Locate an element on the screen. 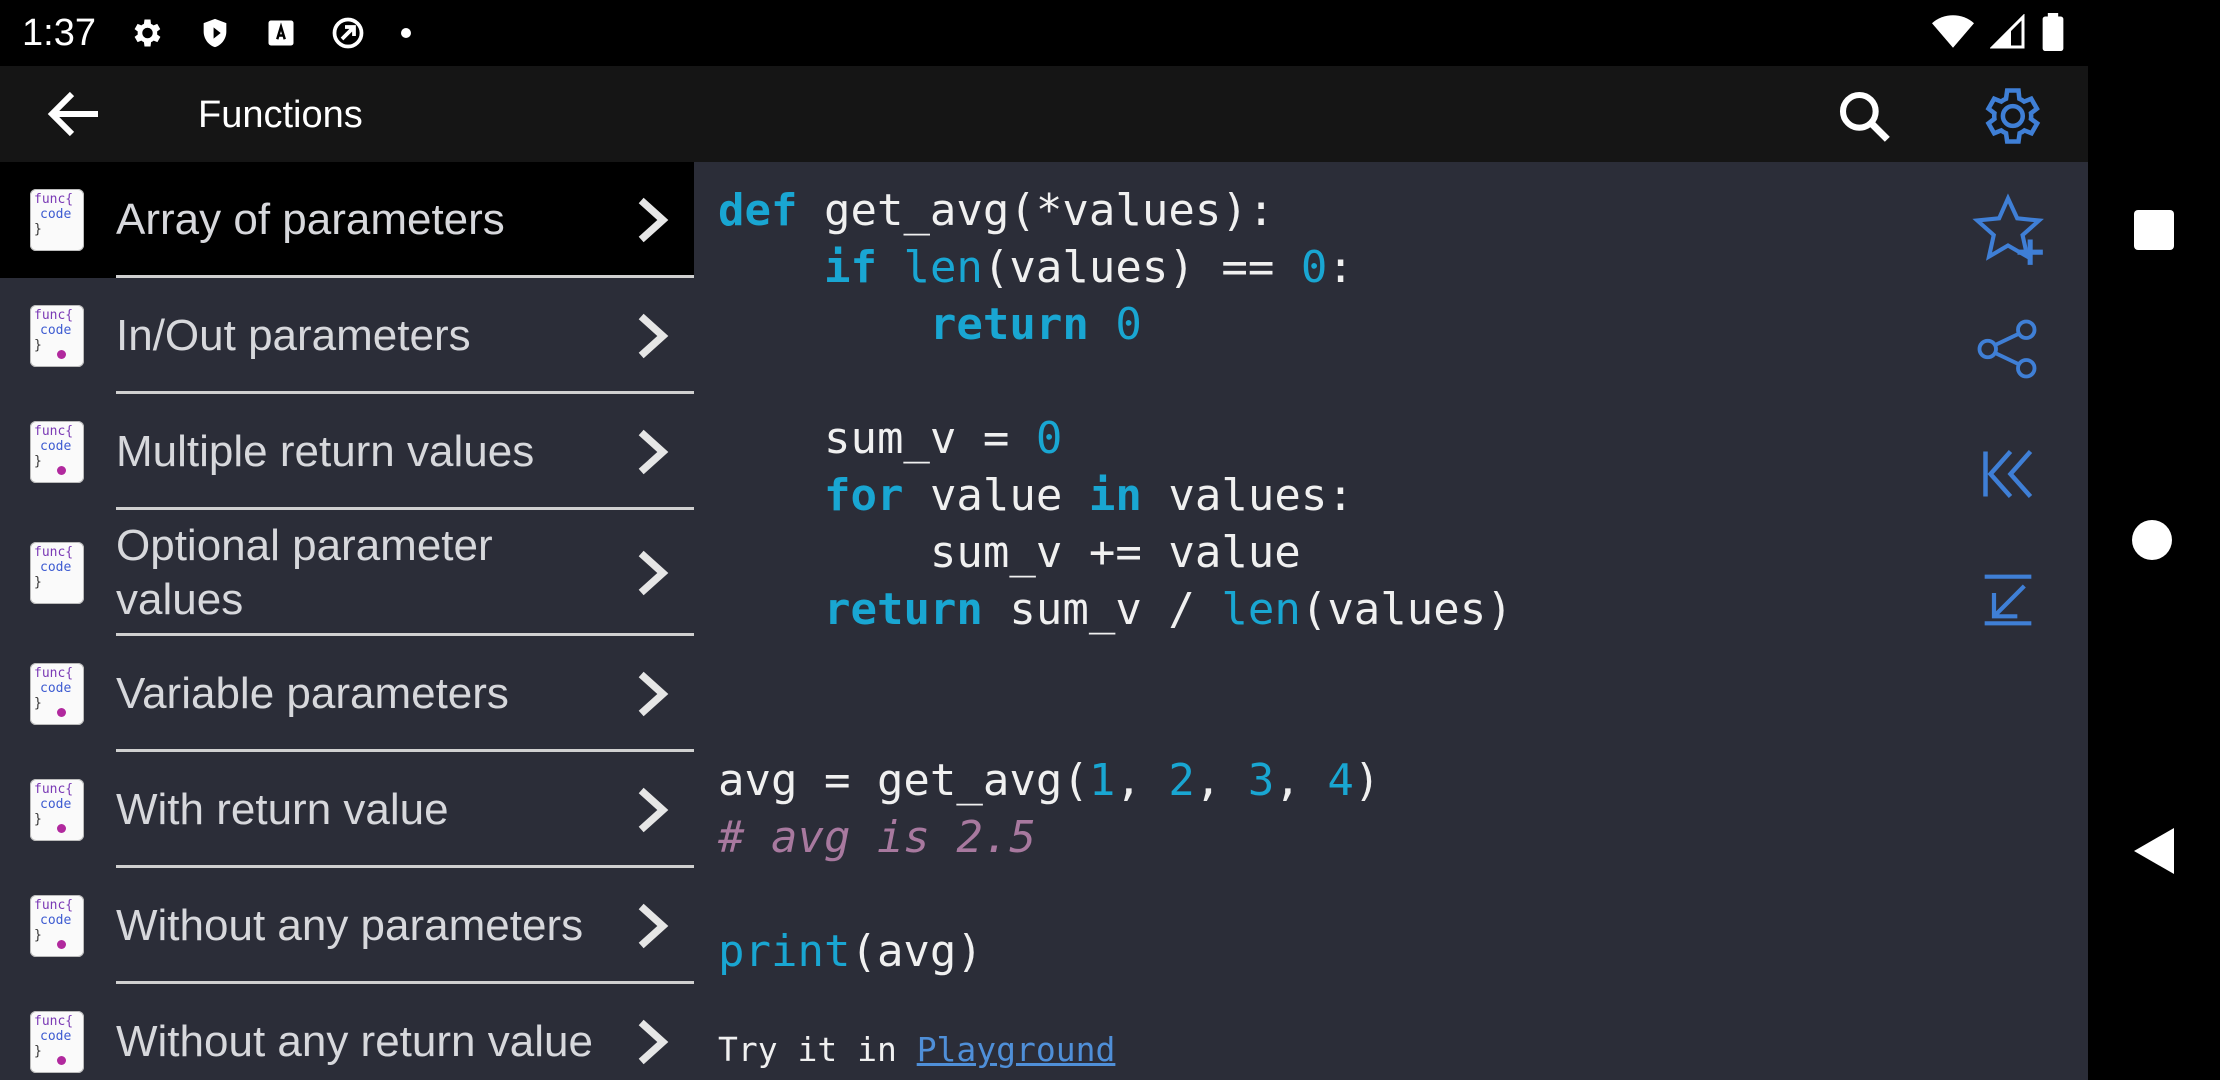  list-item-without-any-return-value: func{ code } Without any return value is located at coordinates (347, 1032).